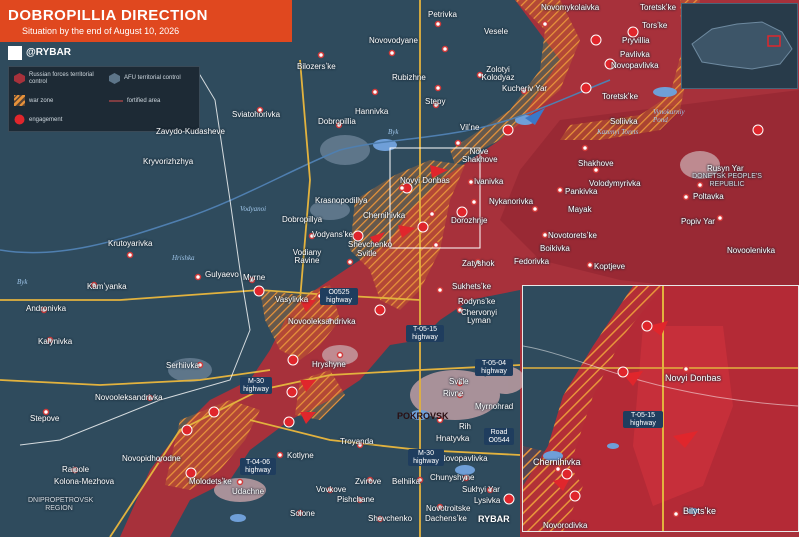  Describe the element at coordinates (130, 243) in the screenshot. I see `place-krutoyarivka: Krutoyarivka` at that location.